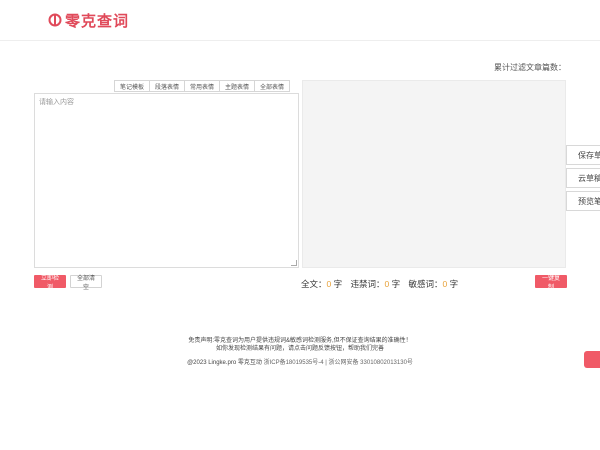 This screenshot has width=600, height=450. What do you see at coordinates (97, 20) in the screenshot?
I see `logo-text: 零克查词` at bounding box center [97, 20].